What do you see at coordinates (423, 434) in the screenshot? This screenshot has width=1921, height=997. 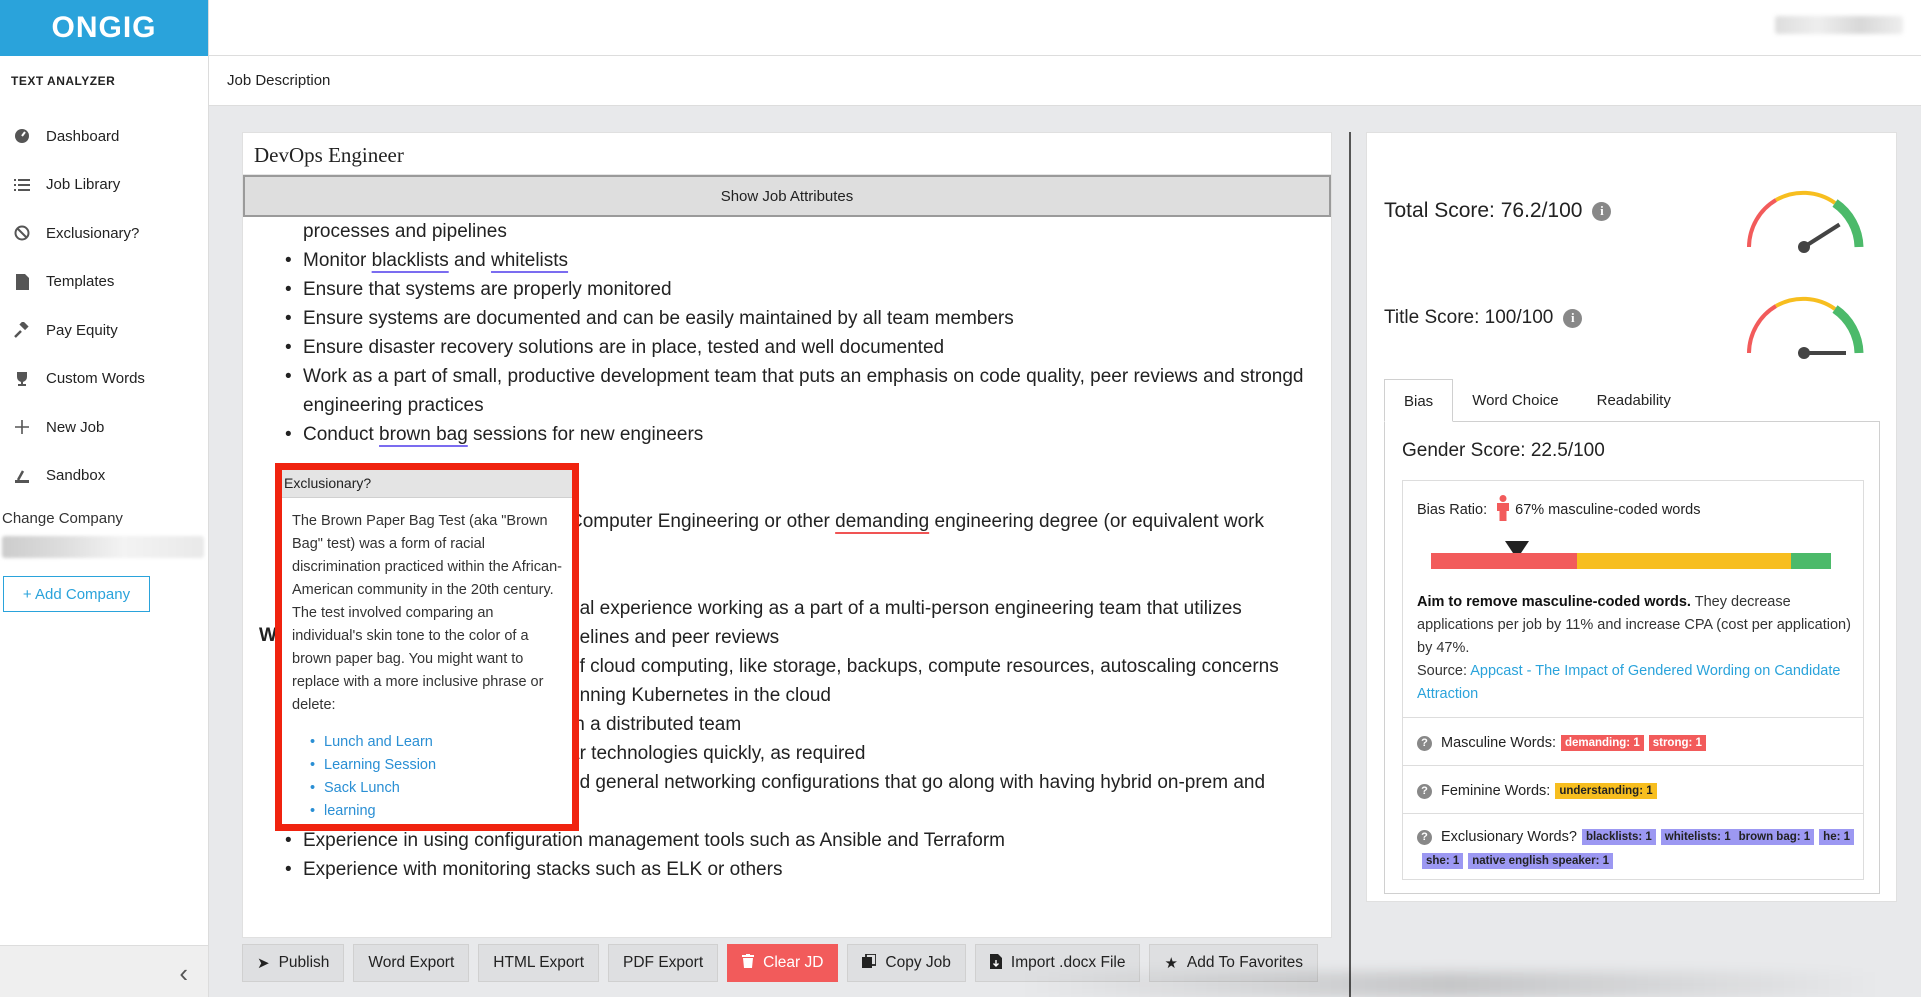 I see `flagged-word-brown-bag: brown bag` at bounding box center [423, 434].